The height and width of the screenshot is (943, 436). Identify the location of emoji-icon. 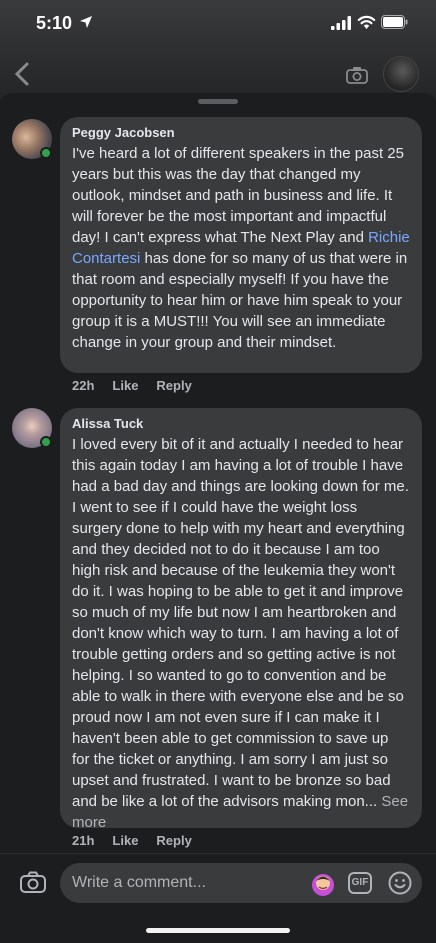
(400, 883).